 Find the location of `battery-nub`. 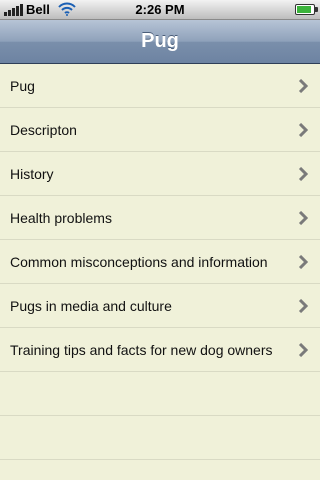

battery-nub is located at coordinates (316, 9).